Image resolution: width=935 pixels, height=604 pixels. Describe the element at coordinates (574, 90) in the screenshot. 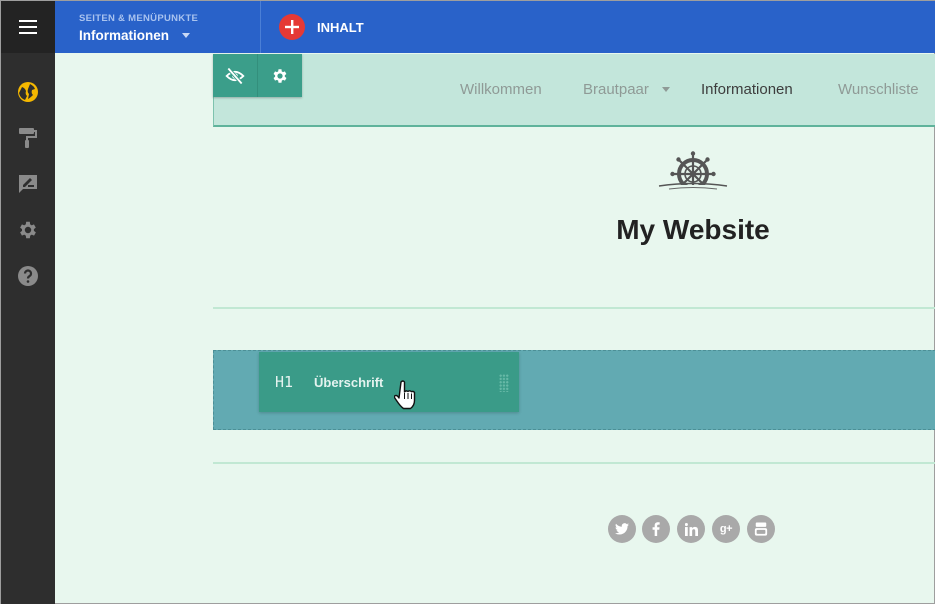

I see `site-header-section` at that location.